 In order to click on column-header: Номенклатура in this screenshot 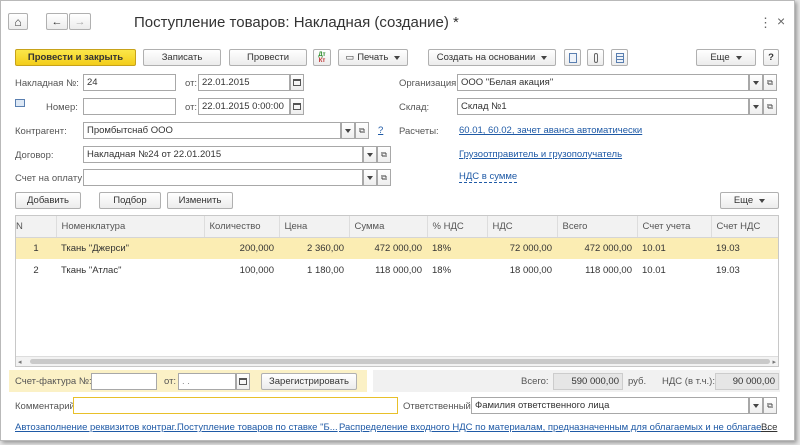, I will do `click(130, 227)`.